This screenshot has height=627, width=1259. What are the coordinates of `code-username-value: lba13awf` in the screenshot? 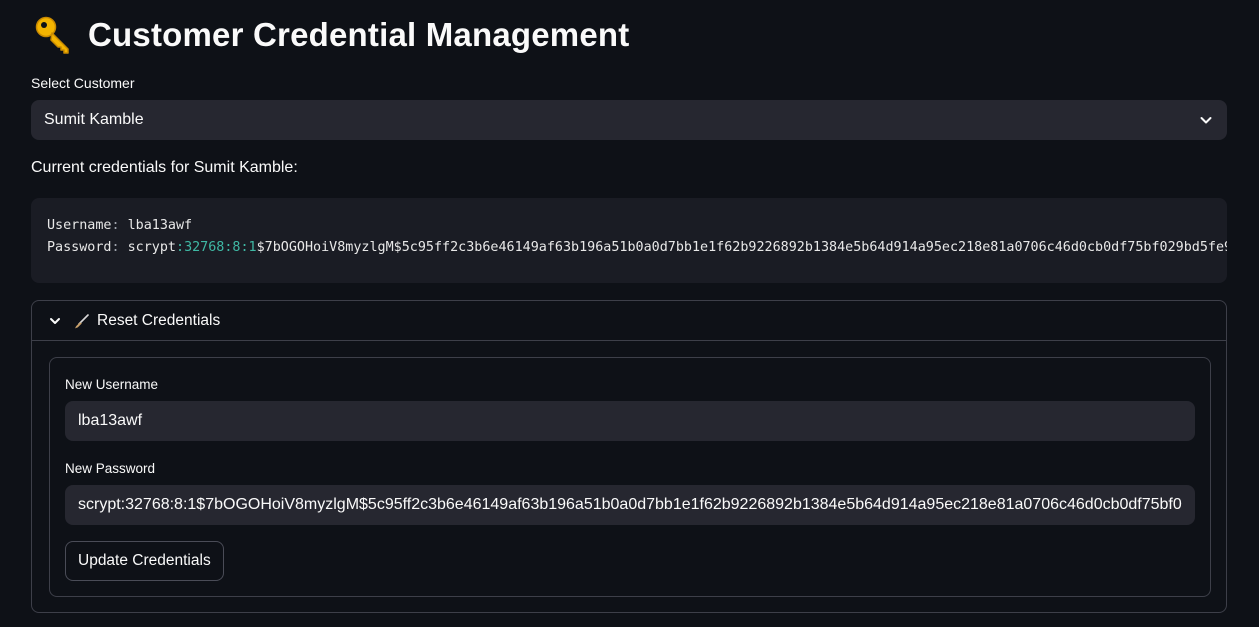 It's located at (160, 225).